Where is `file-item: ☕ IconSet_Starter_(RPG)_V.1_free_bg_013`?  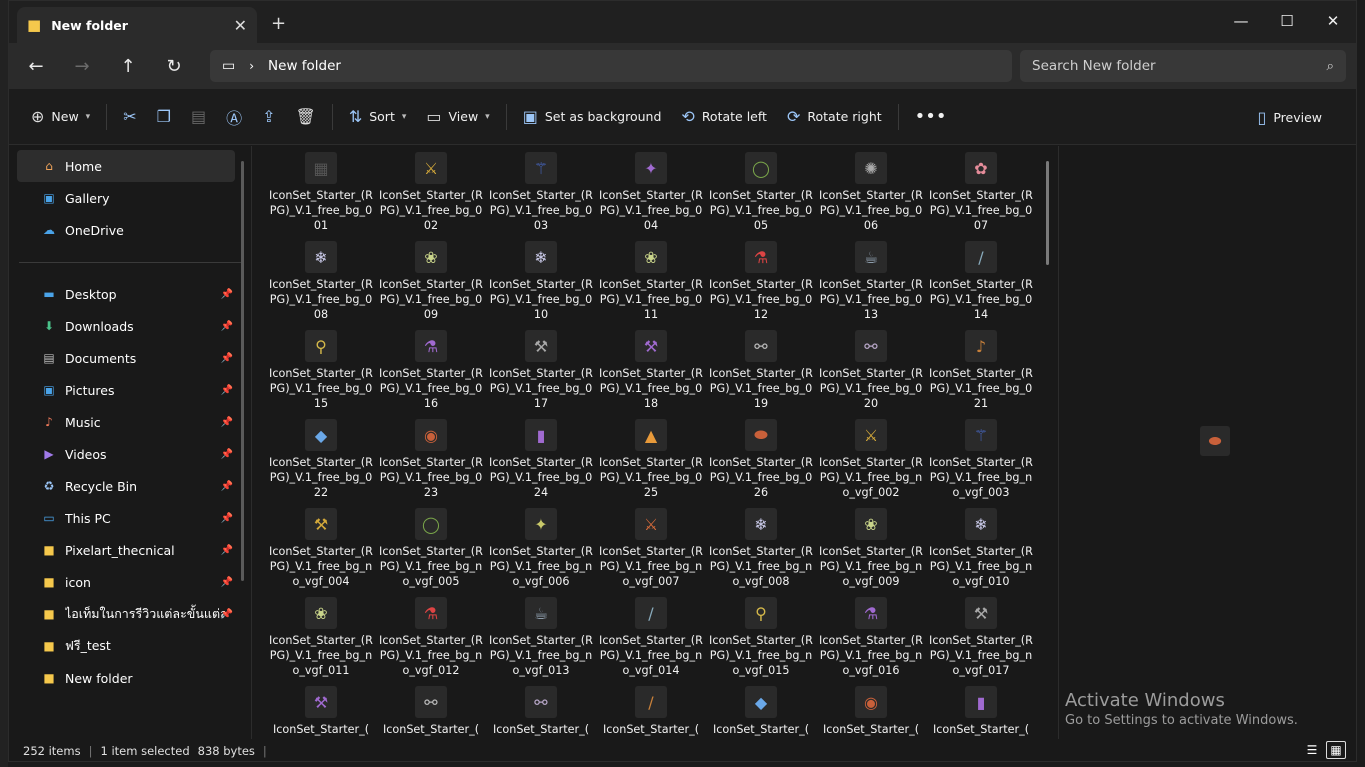 file-item: ☕ IconSet_Starter_(RPG)_V.1_free_bg_013 is located at coordinates (871, 285).